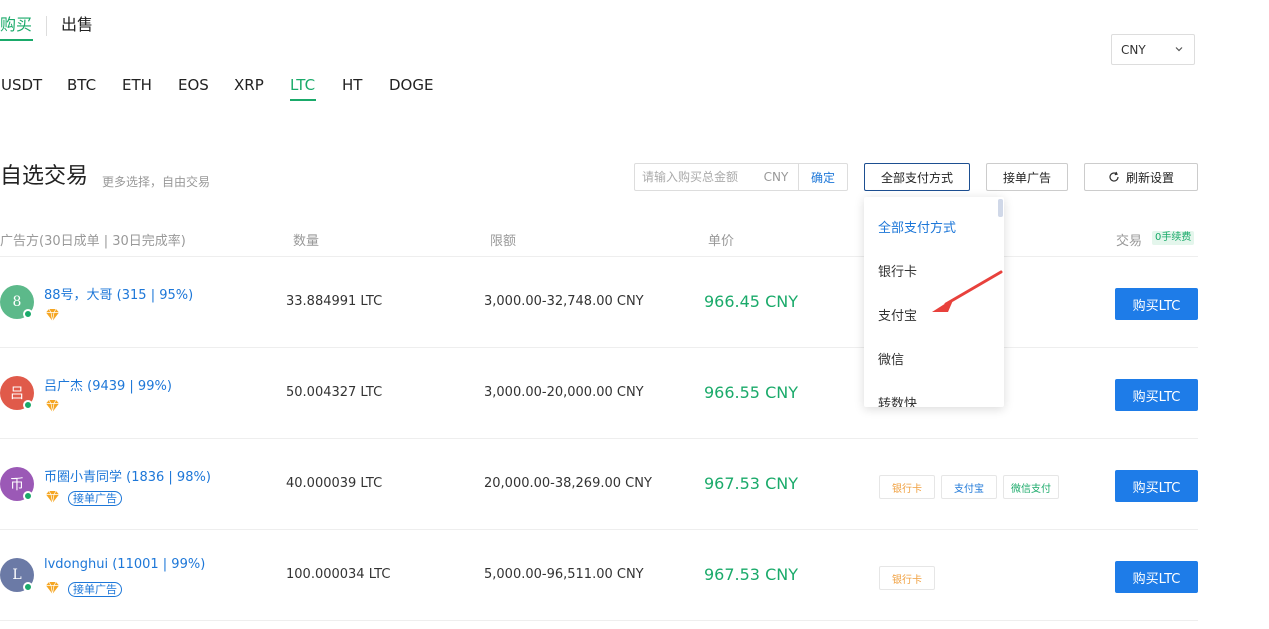 The image size is (1269, 629). What do you see at coordinates (568, 483) in the screenshot?
I see `limit: 20,000.00-38,269.00 CNY` at bounding box center [568, 483].